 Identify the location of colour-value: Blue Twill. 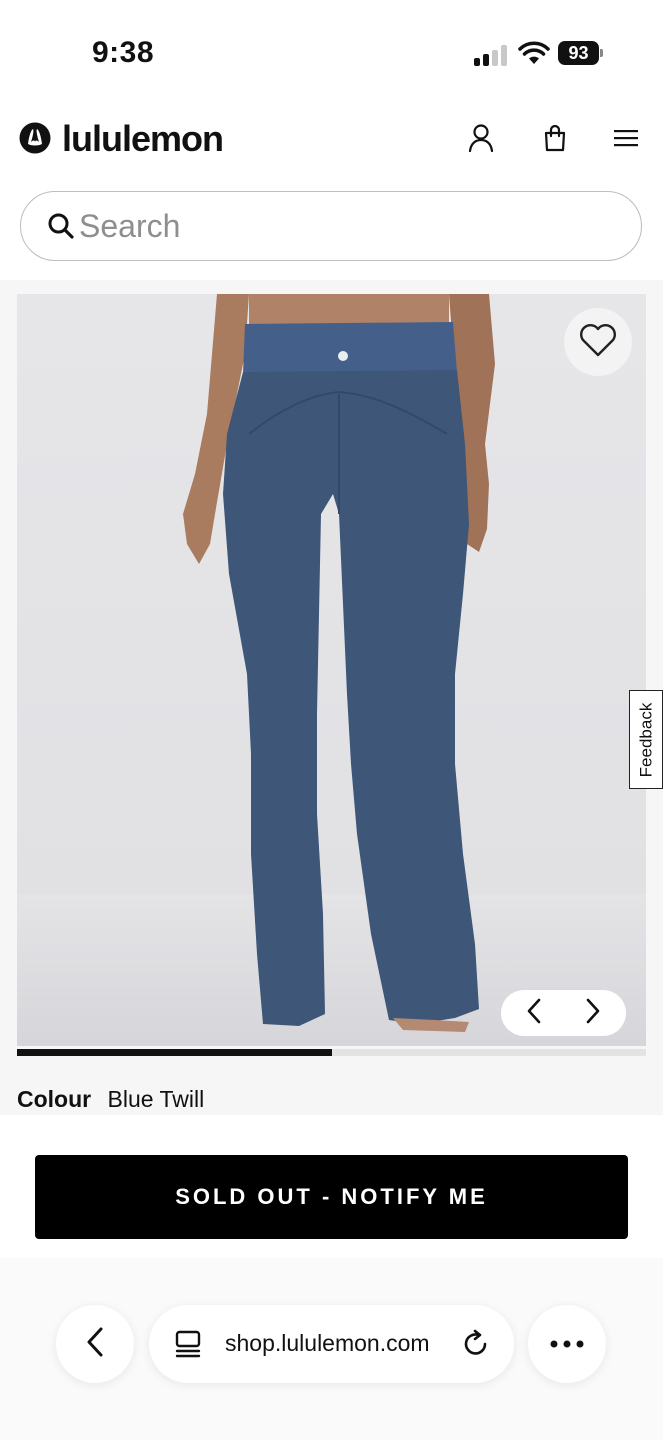
(156, 1099).